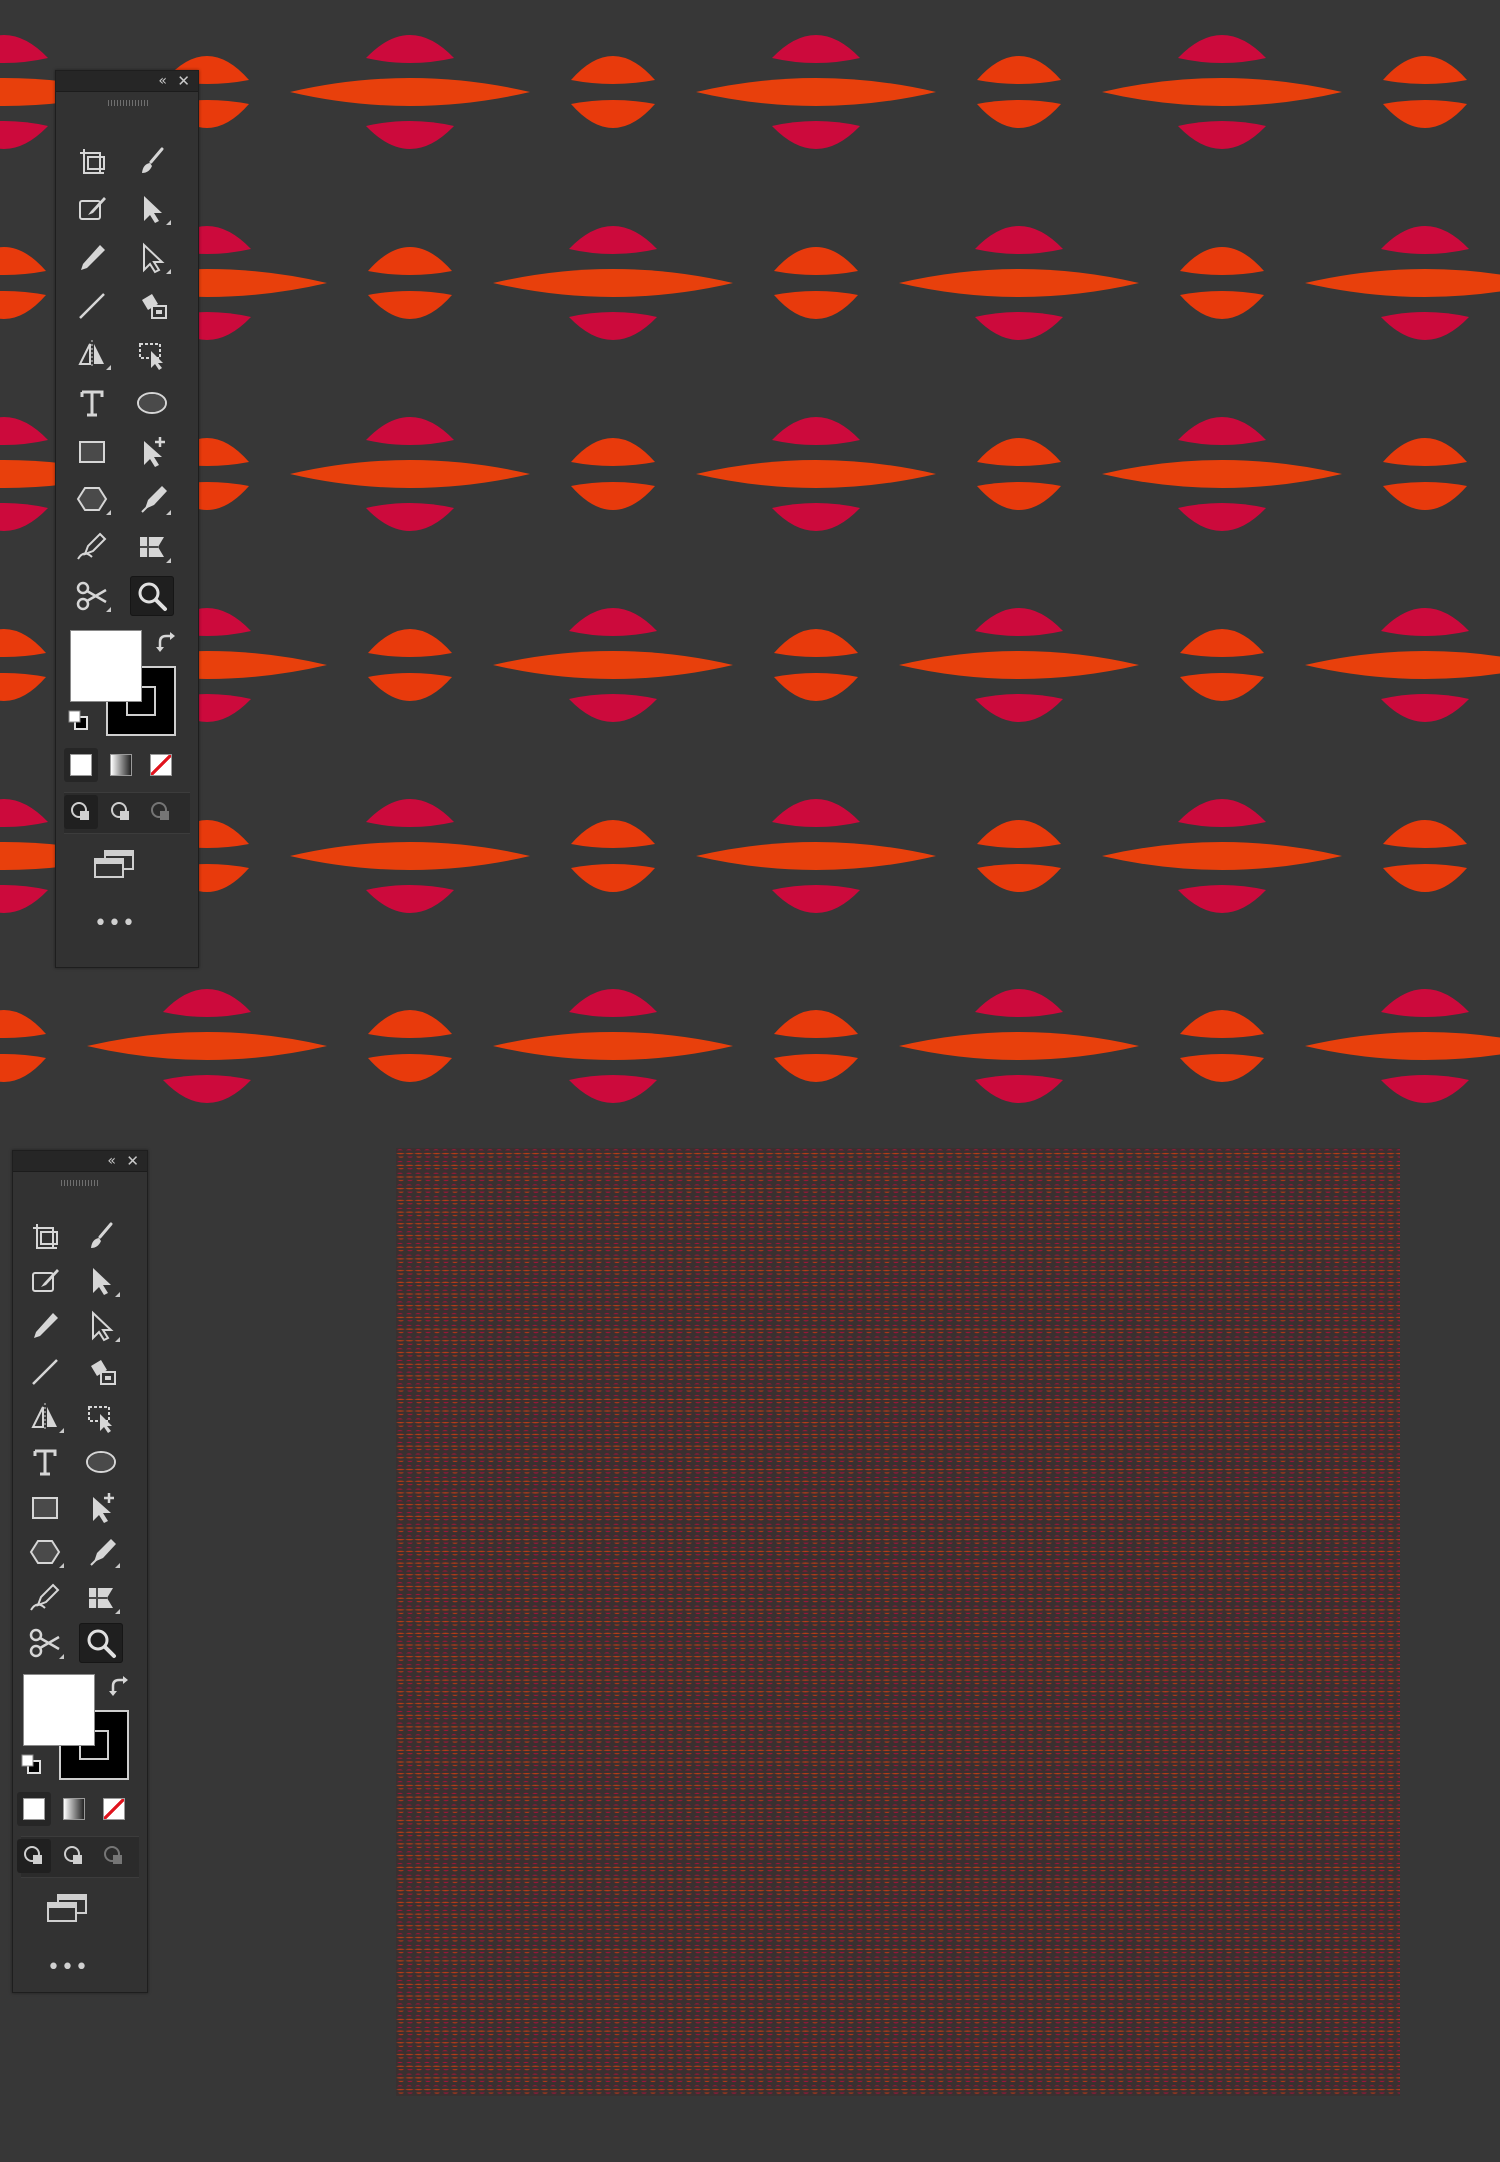  I want to click on draw-normal-icon, so click(33, 1855).